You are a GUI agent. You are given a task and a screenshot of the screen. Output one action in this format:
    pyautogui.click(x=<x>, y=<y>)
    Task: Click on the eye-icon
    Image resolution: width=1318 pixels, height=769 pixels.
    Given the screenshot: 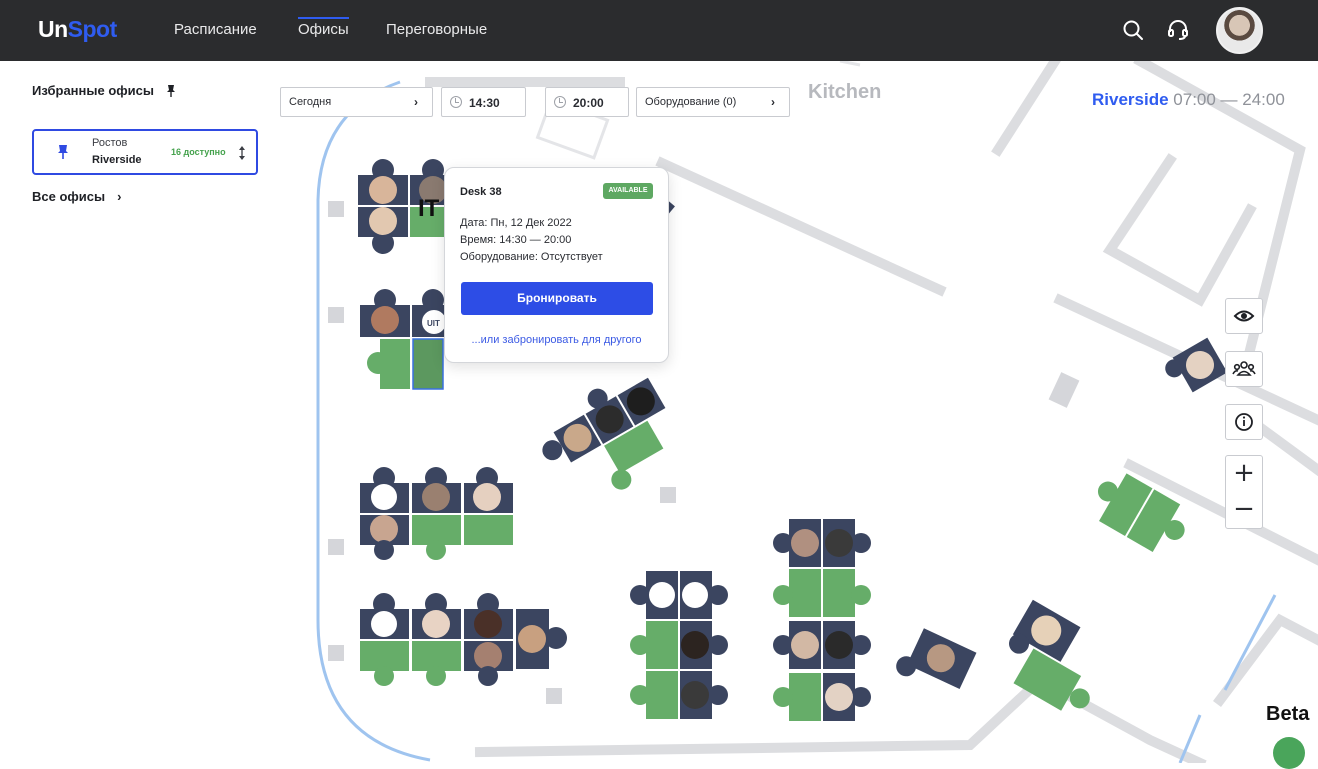 What is the action you would take?
    pyautogui.click(x=1244, y=316)
    